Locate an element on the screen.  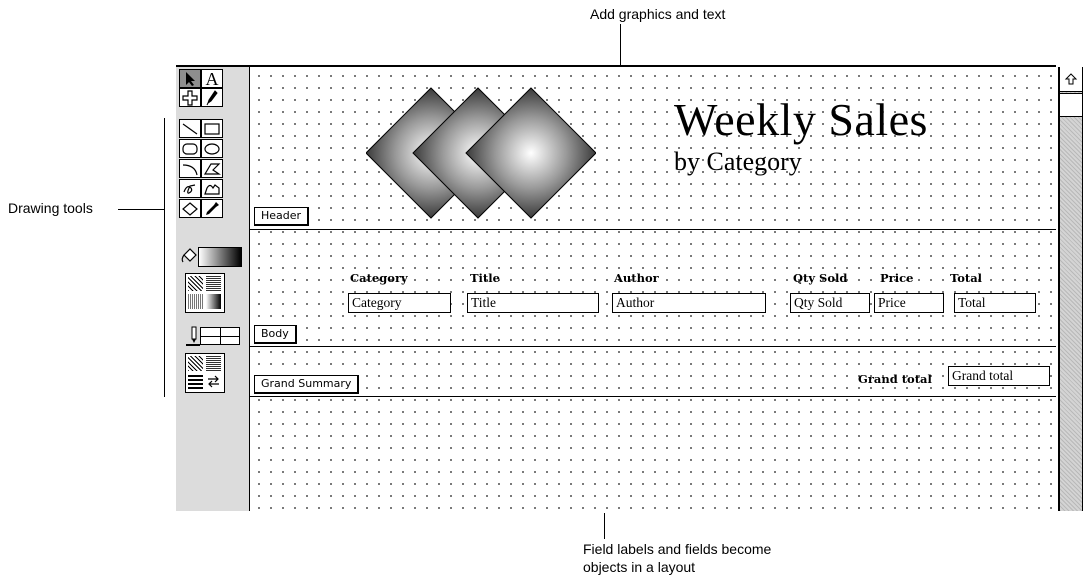
button-tool is located at coordinates (212, 97).